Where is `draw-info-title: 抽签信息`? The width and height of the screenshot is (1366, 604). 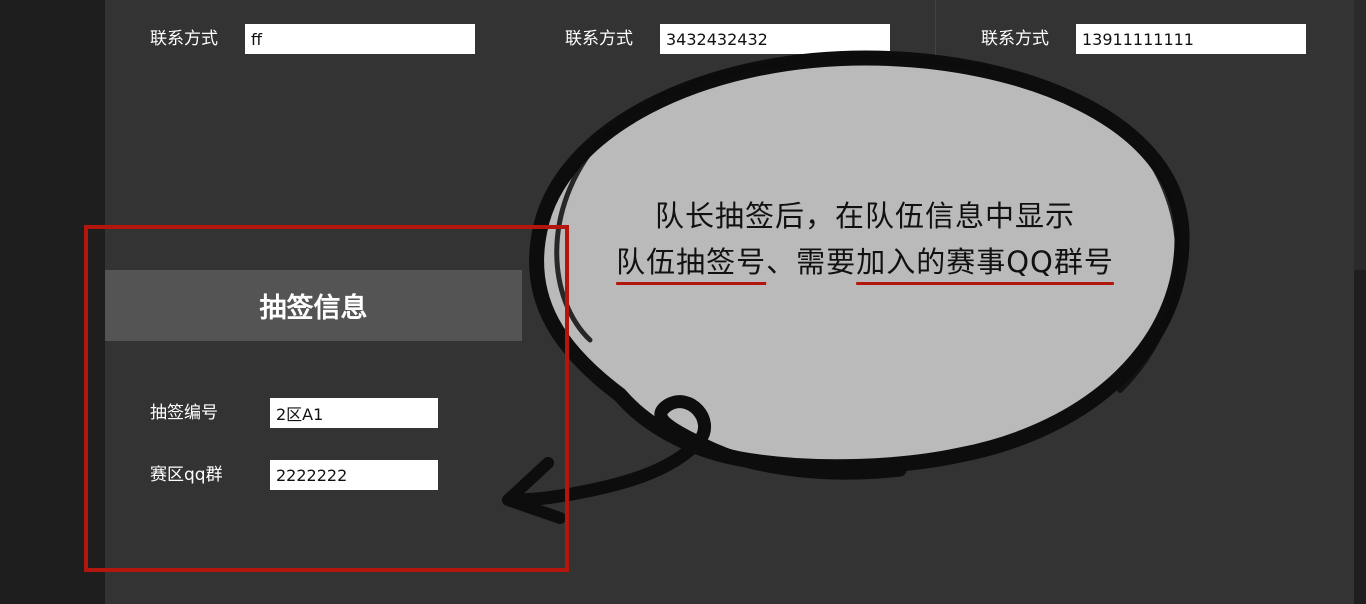
draw-info-title: 抽签信息 is located at coordinates (313, 308).